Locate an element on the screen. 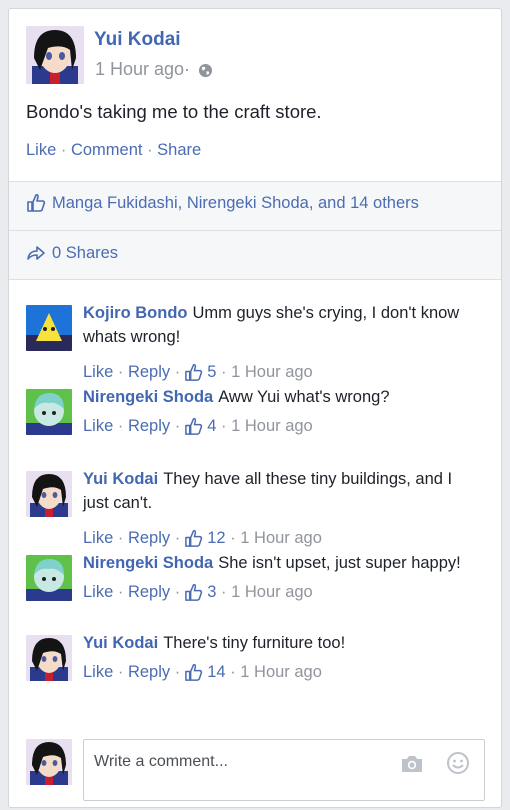 The width and height of the screenshot is (510, 810). post-time: 1 Hour ago· is located at coordinates (143, 69).